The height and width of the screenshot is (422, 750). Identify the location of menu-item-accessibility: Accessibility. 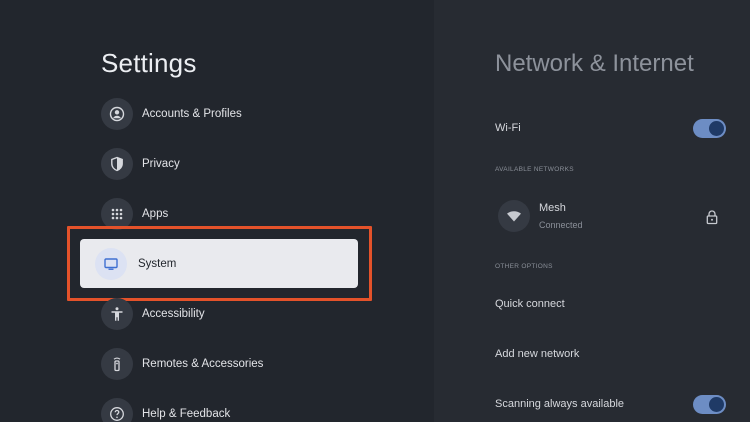
(231, 314).